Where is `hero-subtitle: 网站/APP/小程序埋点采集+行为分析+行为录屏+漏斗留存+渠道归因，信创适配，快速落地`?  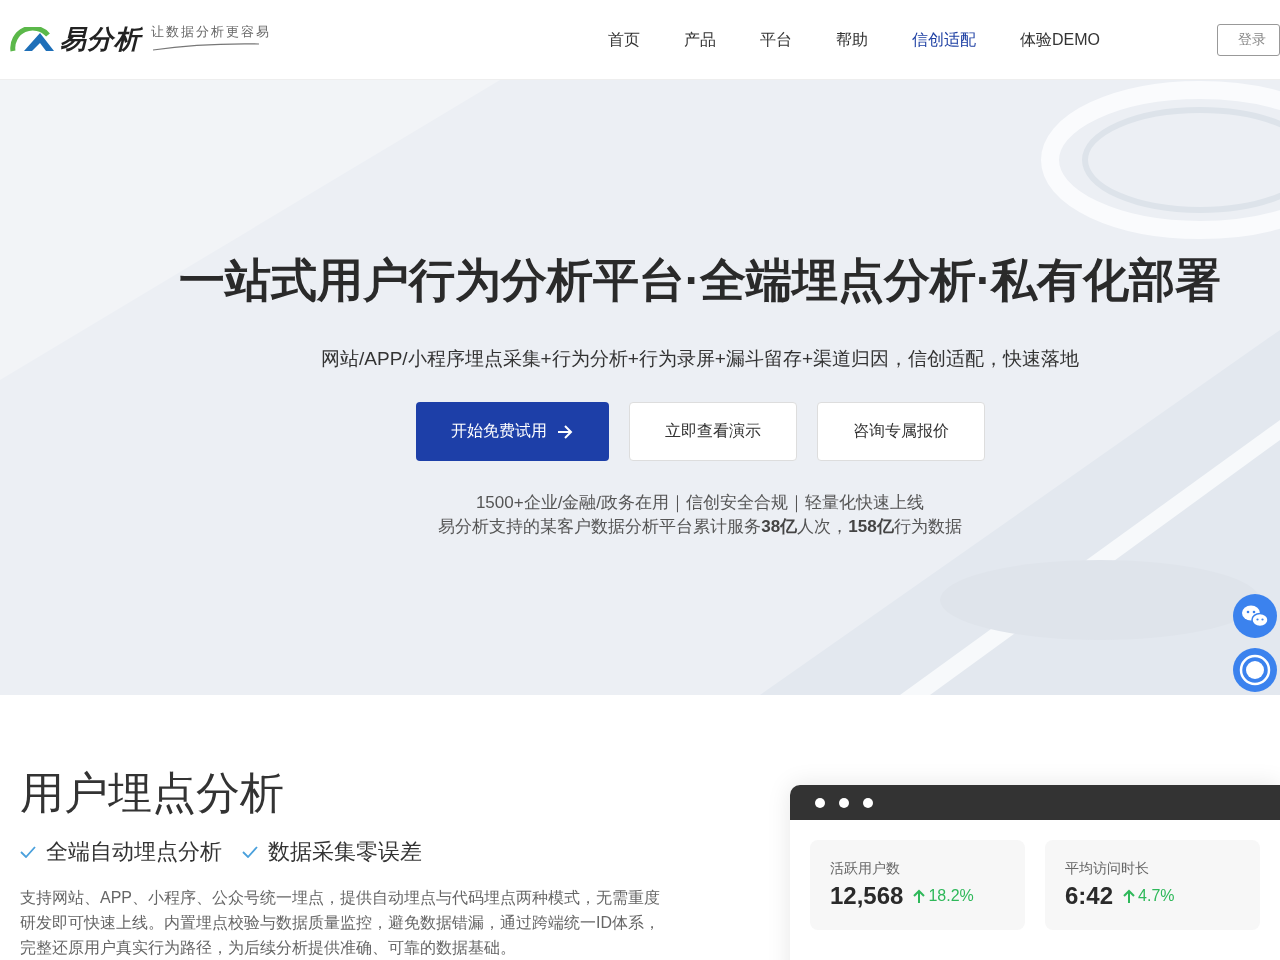
hero-subtitle: 网站/APP/小程序埋点采集+行为分析+行为录屏+漏斗留存+渠道归因，信创适配，快速落地 is located at coordinates (700, 359).